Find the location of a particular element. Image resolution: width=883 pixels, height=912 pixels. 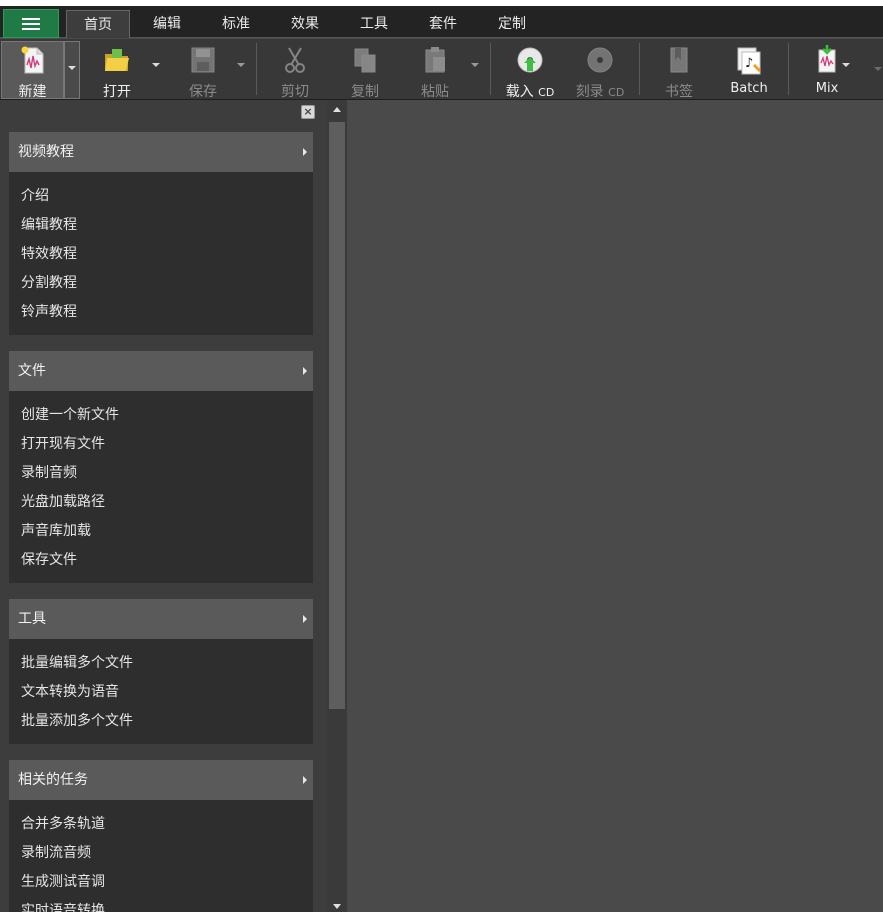

app-menu-button is located at coordinates (31, 23).